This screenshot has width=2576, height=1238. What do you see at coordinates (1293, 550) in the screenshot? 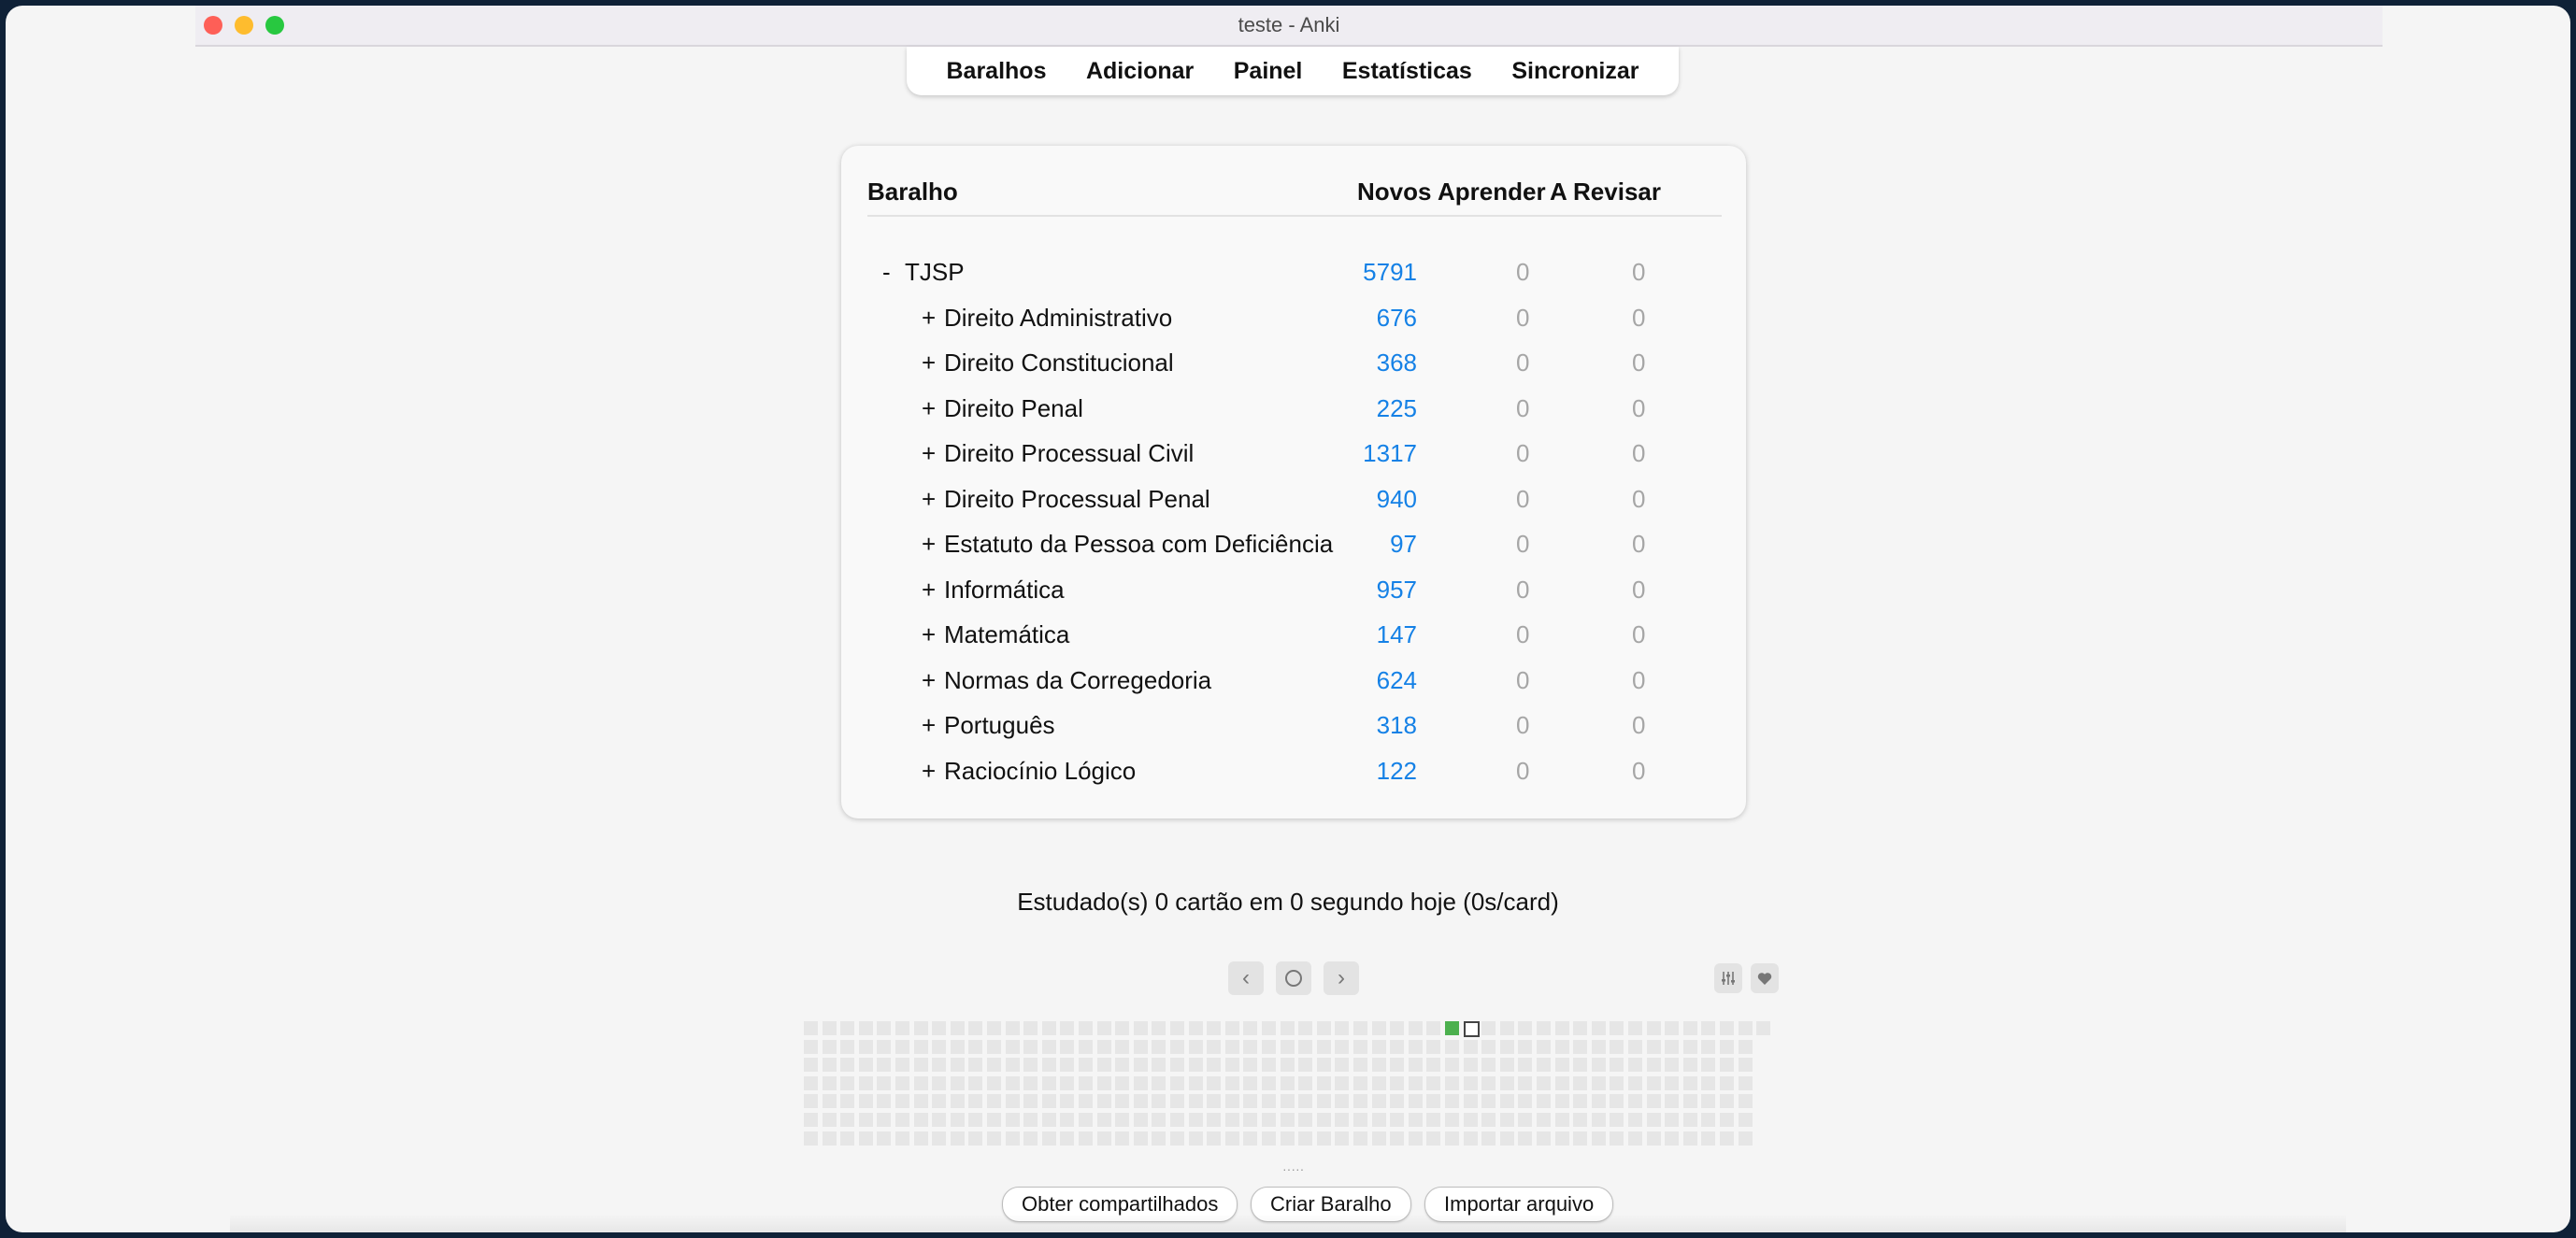
I see `table-row: + Estatuto da Pessoa com Deficiência 97 0 0` at bounding box center [1293, 550].